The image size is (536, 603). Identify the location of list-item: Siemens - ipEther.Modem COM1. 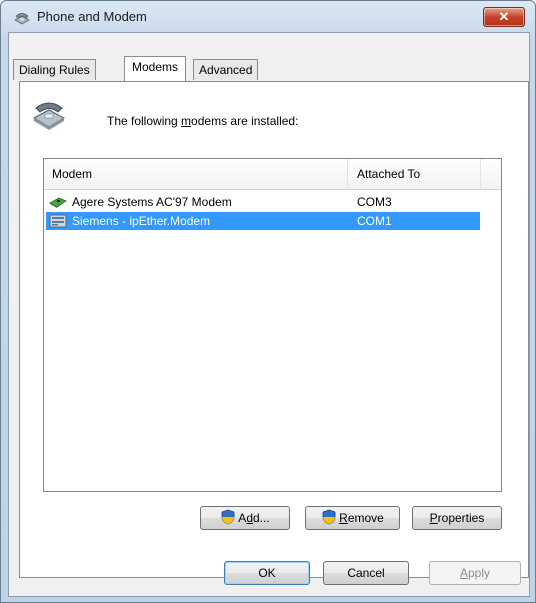
(263, 221).